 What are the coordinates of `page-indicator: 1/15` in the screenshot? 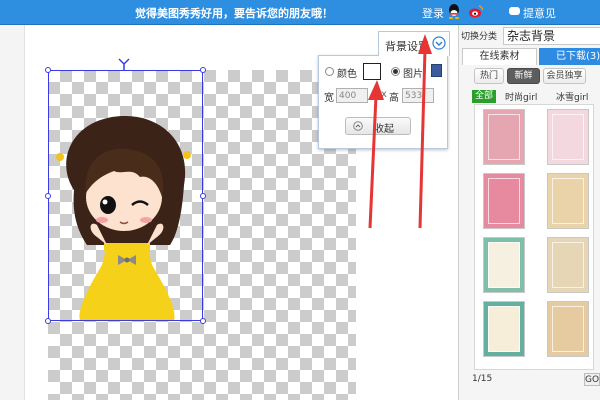 It's located at (482, 379).